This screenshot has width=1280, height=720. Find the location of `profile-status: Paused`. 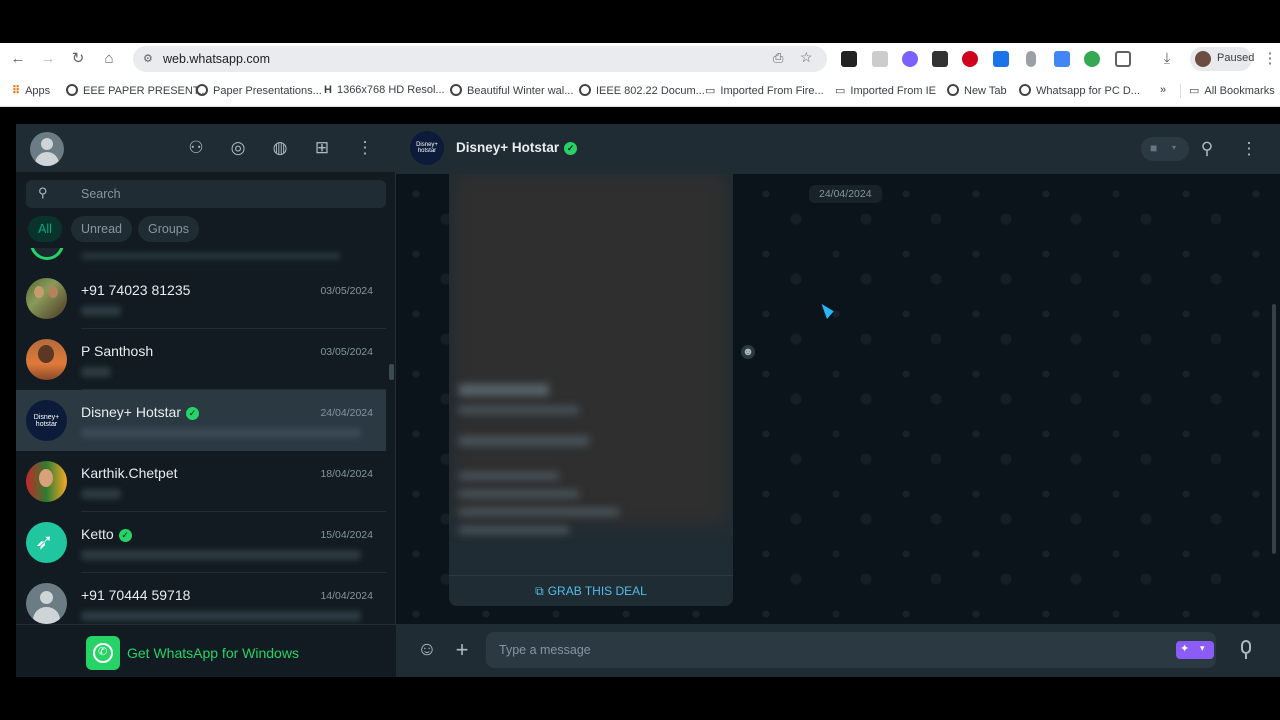

profile-status: Paused is located at coordinates (1236, 58).